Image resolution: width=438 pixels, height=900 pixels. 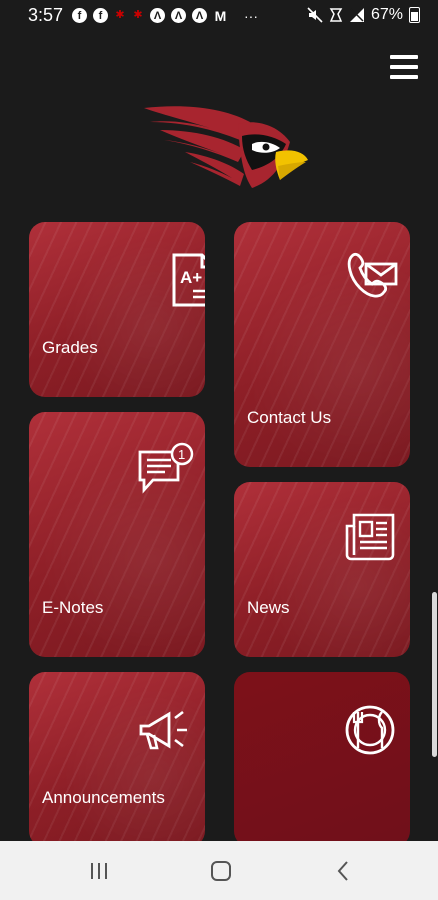 What do you see at coordinates (343, 871) in the screenshot?
I see `back-icon` at bounding box center [343, 871].